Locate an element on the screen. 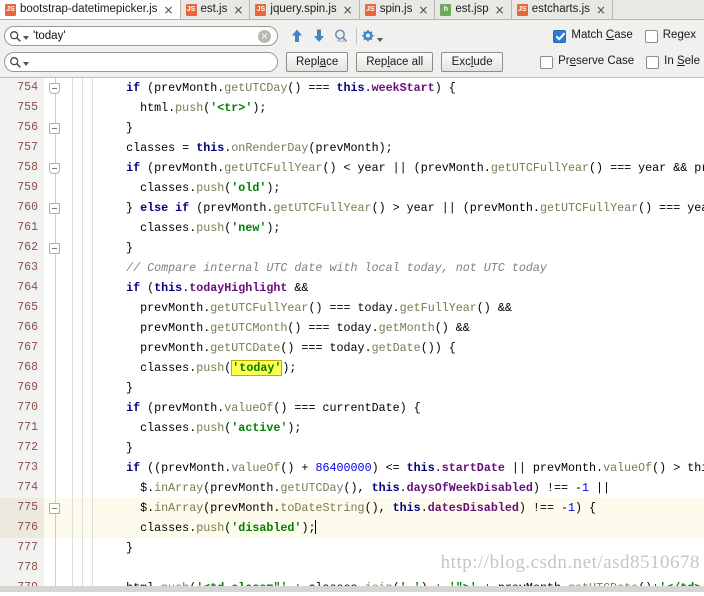  code-line-777: 777 } is located at coordinates (352, 548).